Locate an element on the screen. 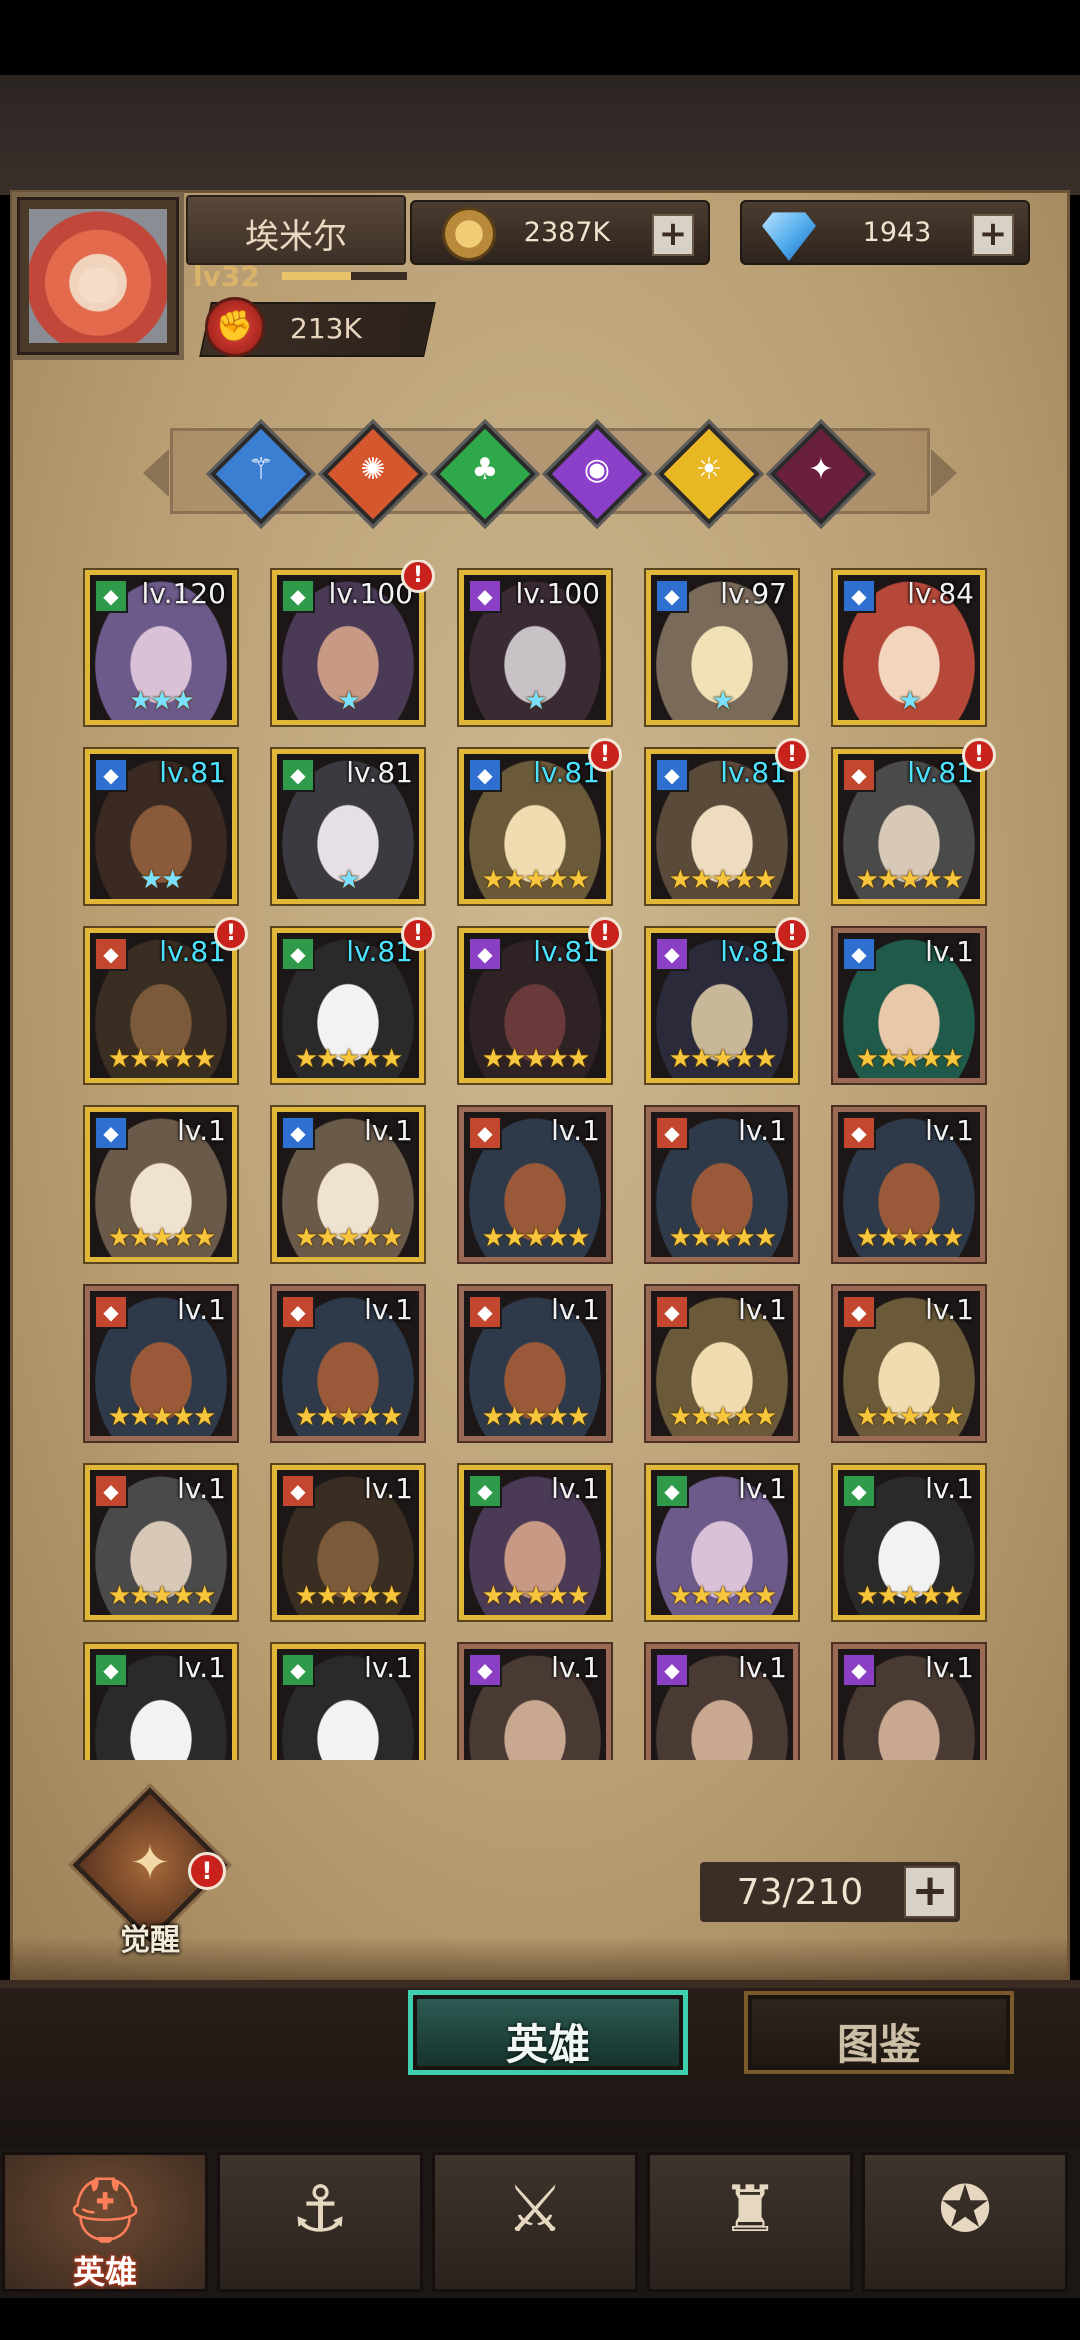  fire-faction-icon: ✺ is located at coordinates (373, 469).